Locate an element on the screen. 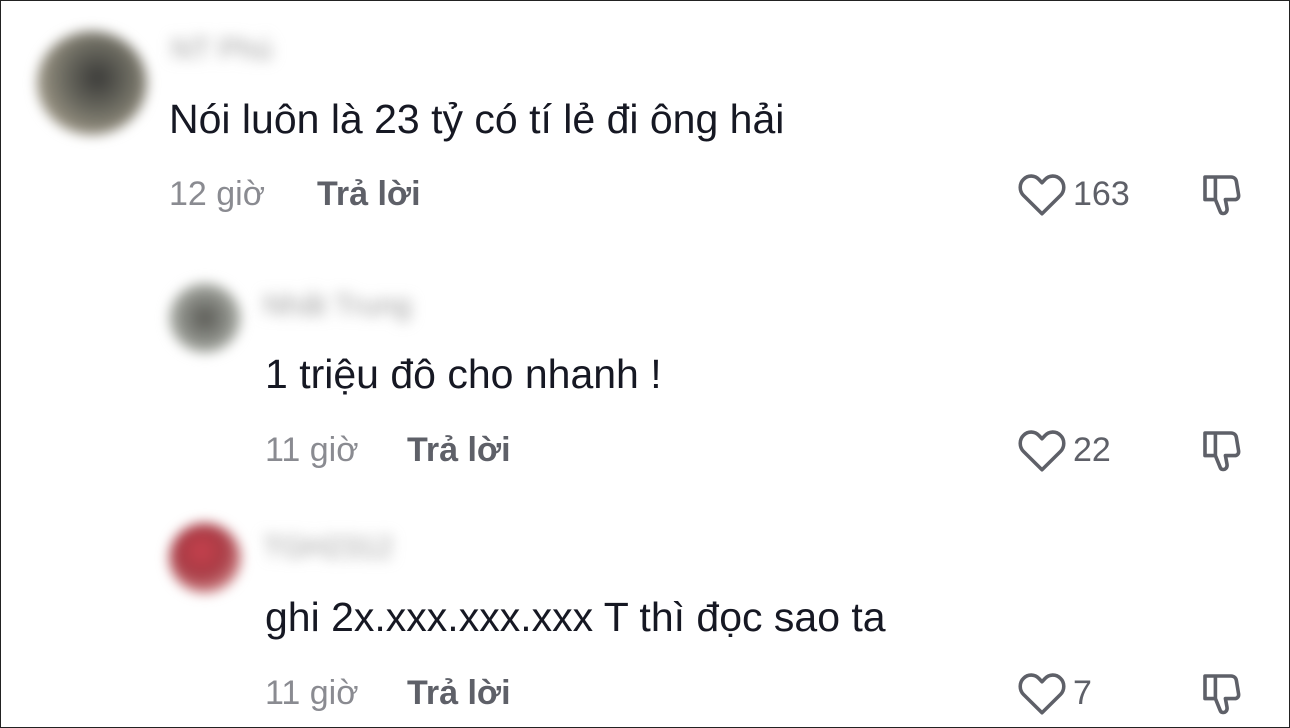 This screenshot has width=1290, height=728. like-button: 163 is located at coordinates (1073, 194).